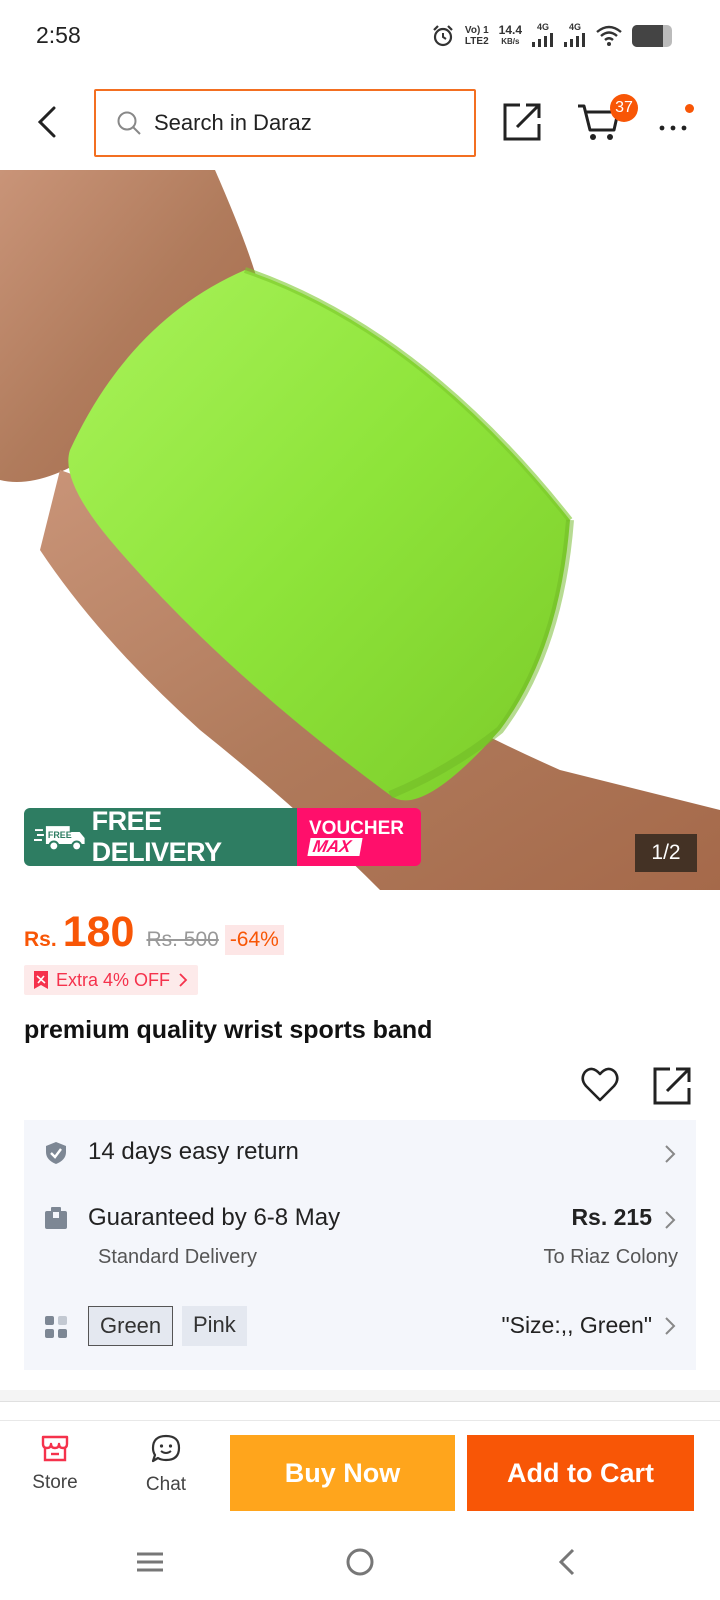  Describe the element at coordinates (228, 1030) in the screenshot. I see `product-title: premium quality wrist sports band` at that location.